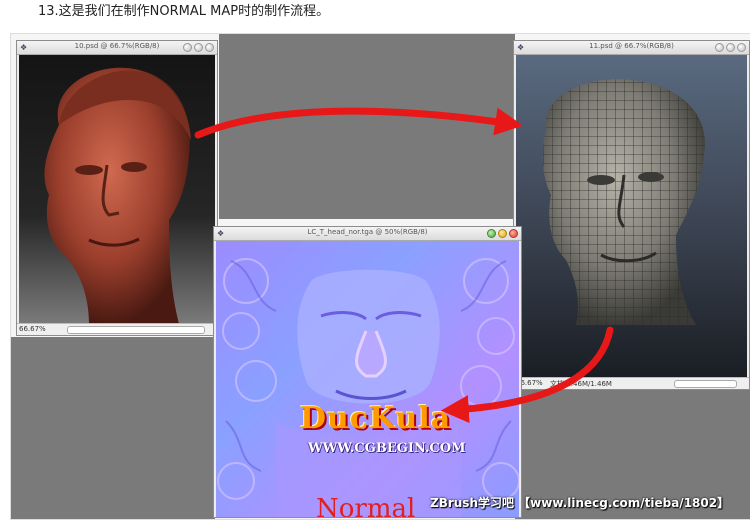 The width and height of the screenshot is (750, 520). Describe the element at coordinates (359, 123) in the screenshot. I see `arrow-right` at that location.